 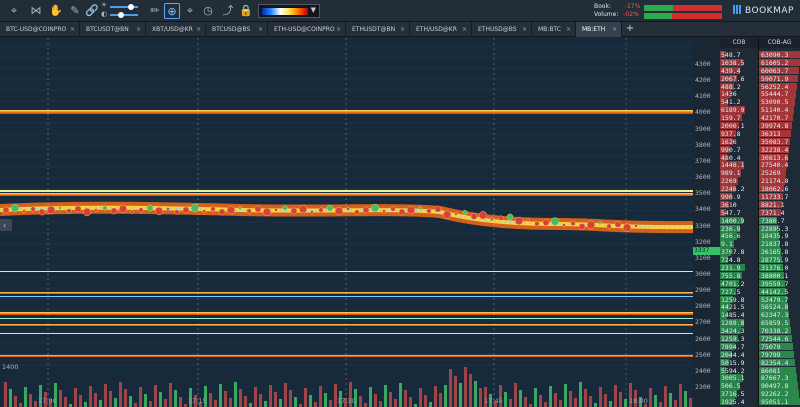 What do you see at coordinates (228, 11) in the screenshot?
I see `trend-icon: ⤴` at bounding box center [228, 11].